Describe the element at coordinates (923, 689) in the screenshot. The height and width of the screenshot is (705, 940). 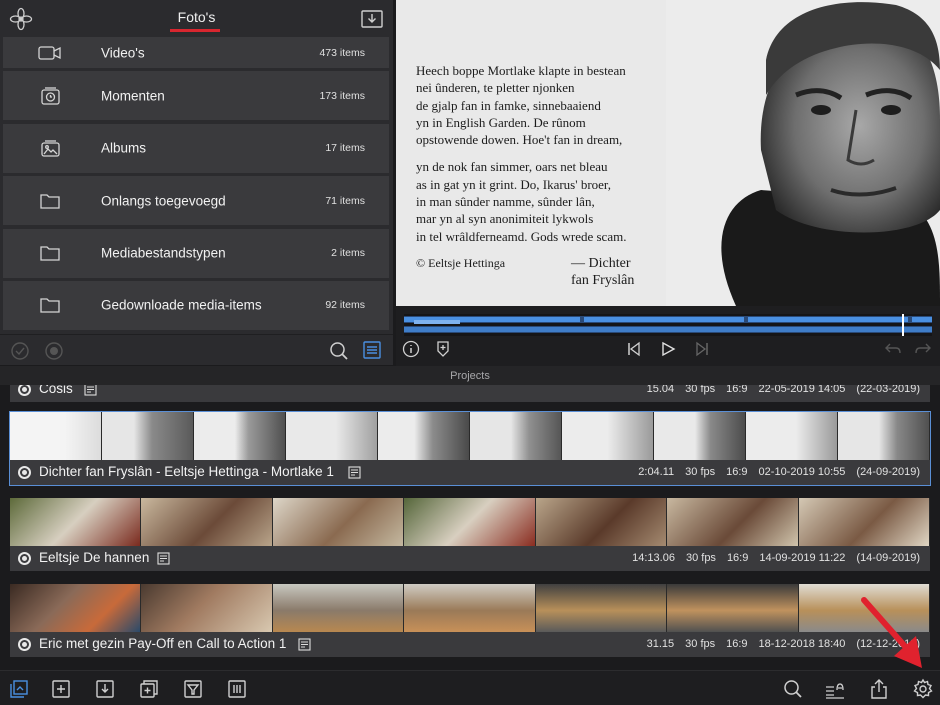
I see `settings-icon` at that location.